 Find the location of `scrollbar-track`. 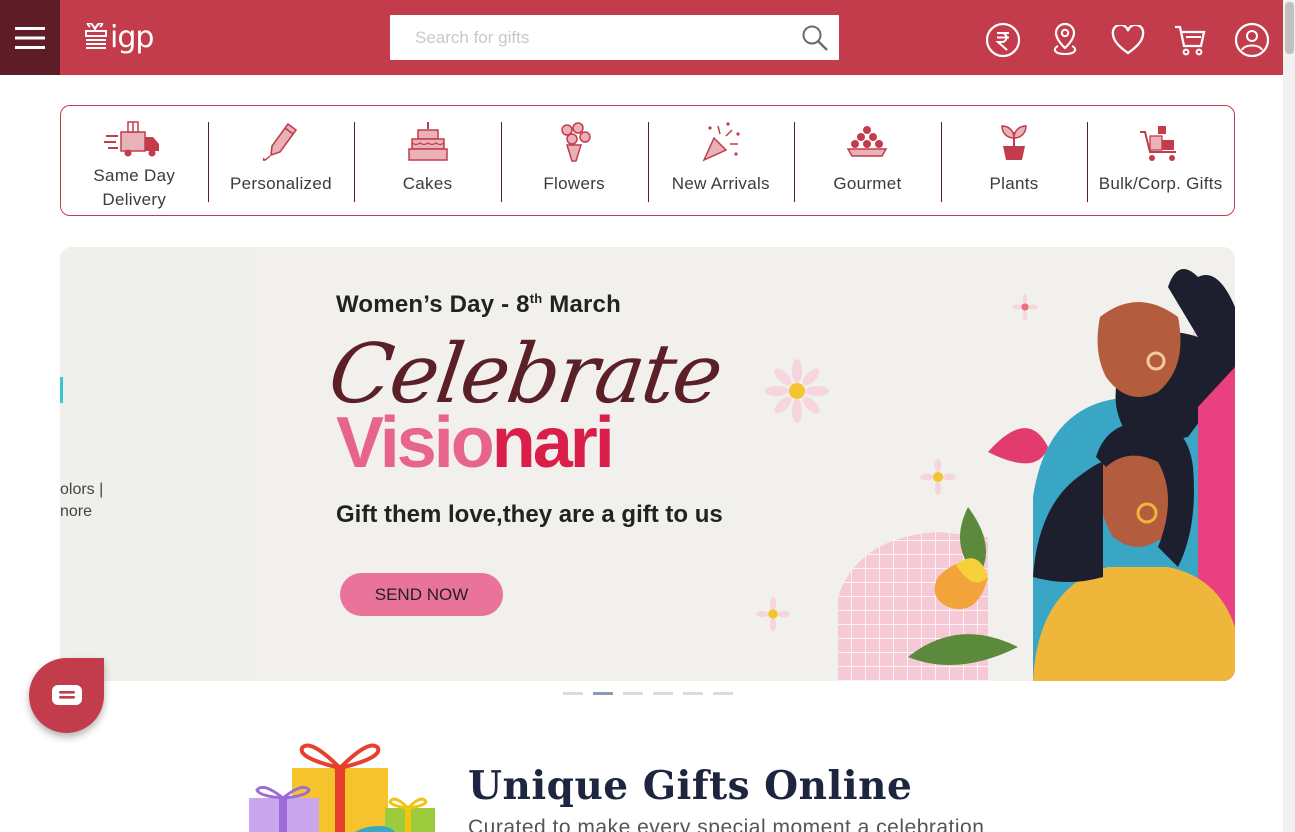

scrollbar-track is located at coordinates (1289, 416).